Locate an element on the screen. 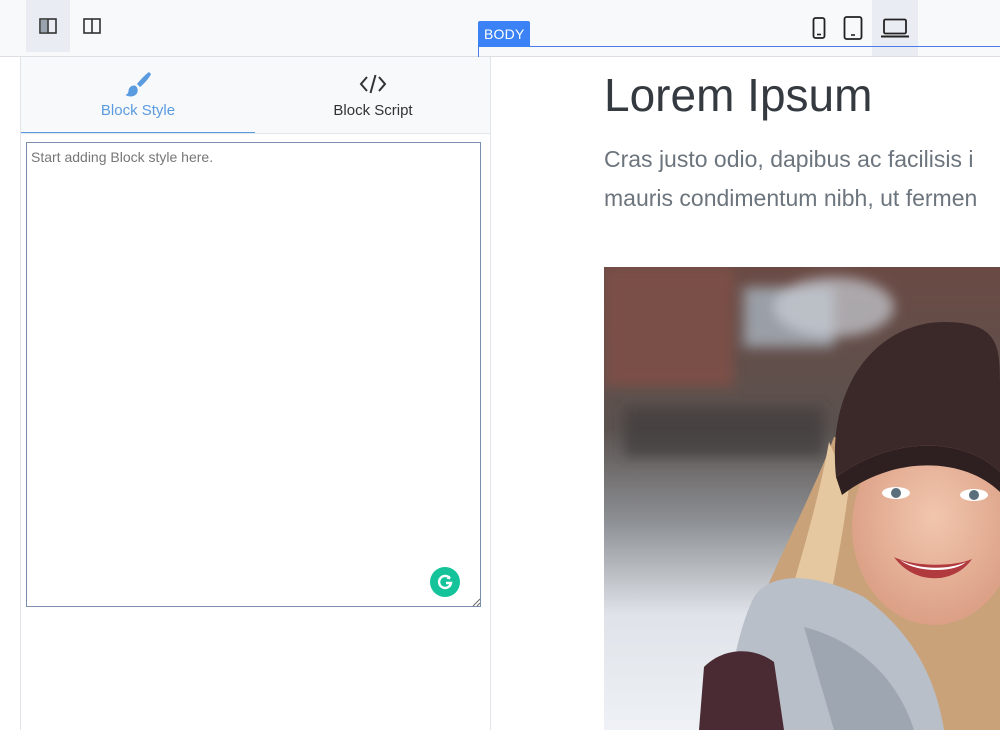 Image resolution: width=1000 pixels, height=730 pixels. tab-block-script: Block Script is located at coordinates (373, 95).